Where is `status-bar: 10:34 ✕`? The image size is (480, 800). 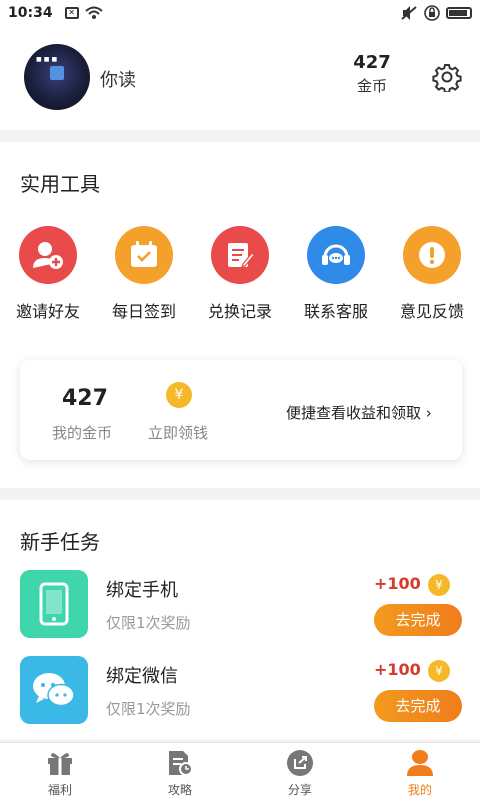 status-bar: 10:34 ✕ is located at coordinates (240, 13).